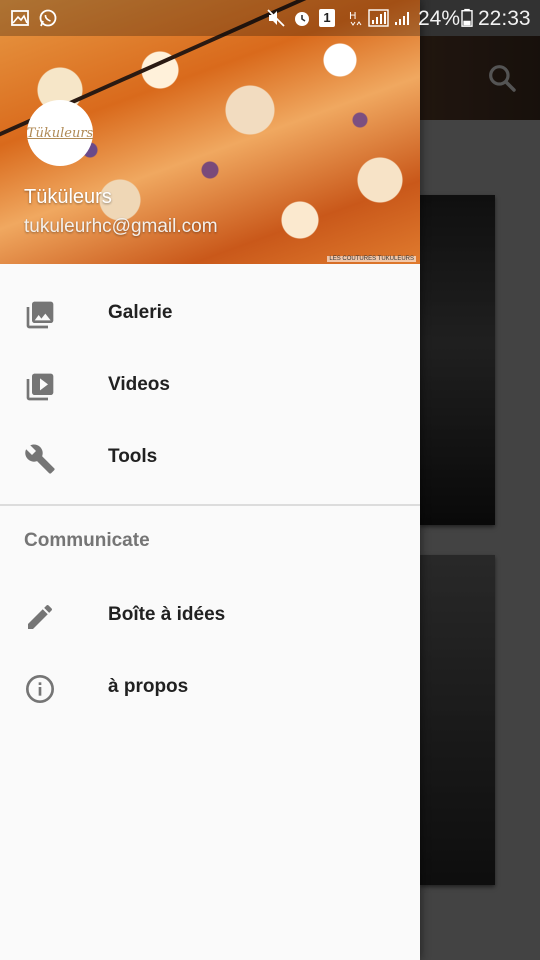  Describe the element at coordinates (327, 18) in the screenshot. I see `sim-indicator: 1` at that location.